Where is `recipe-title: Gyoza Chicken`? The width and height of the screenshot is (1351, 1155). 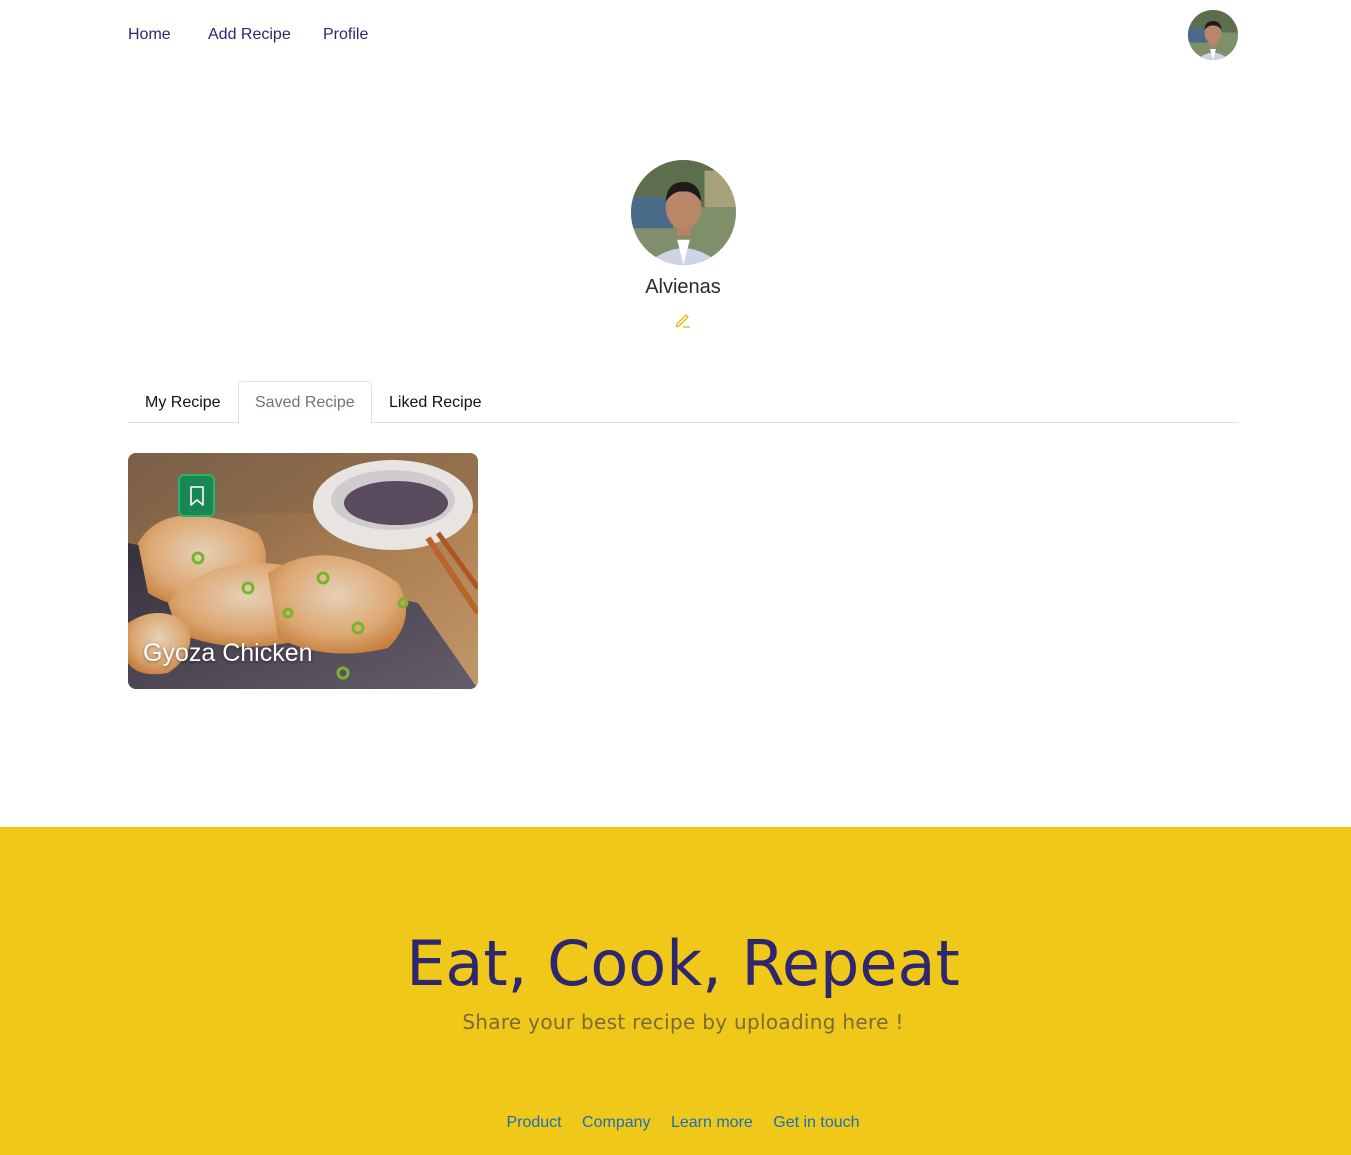 recipe-title: Gyoza Chicken is located at coordinates (228, 653).